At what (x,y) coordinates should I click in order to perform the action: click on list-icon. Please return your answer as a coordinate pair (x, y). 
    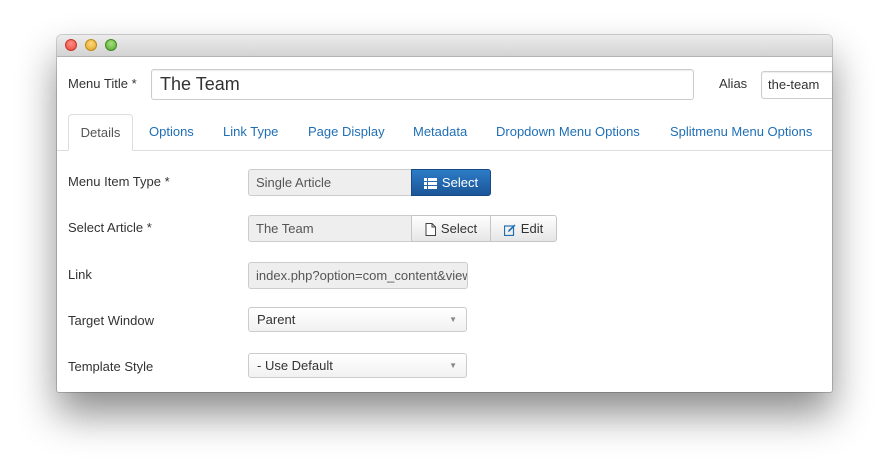
    Looking at the image, I should click on (430, 184).